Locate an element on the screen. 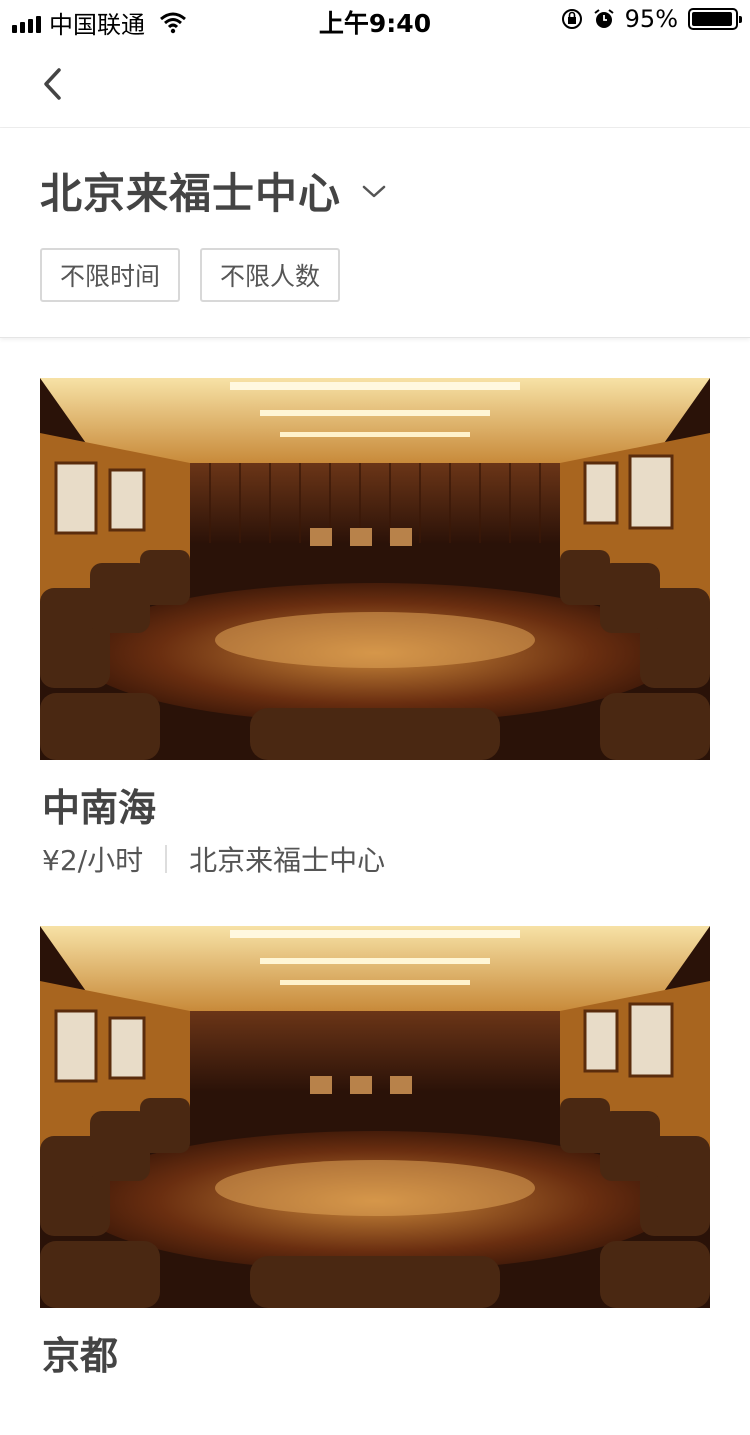 The width and height of the screenshot is (750, 1435). nav-bar is located at coordinates (375, 84).